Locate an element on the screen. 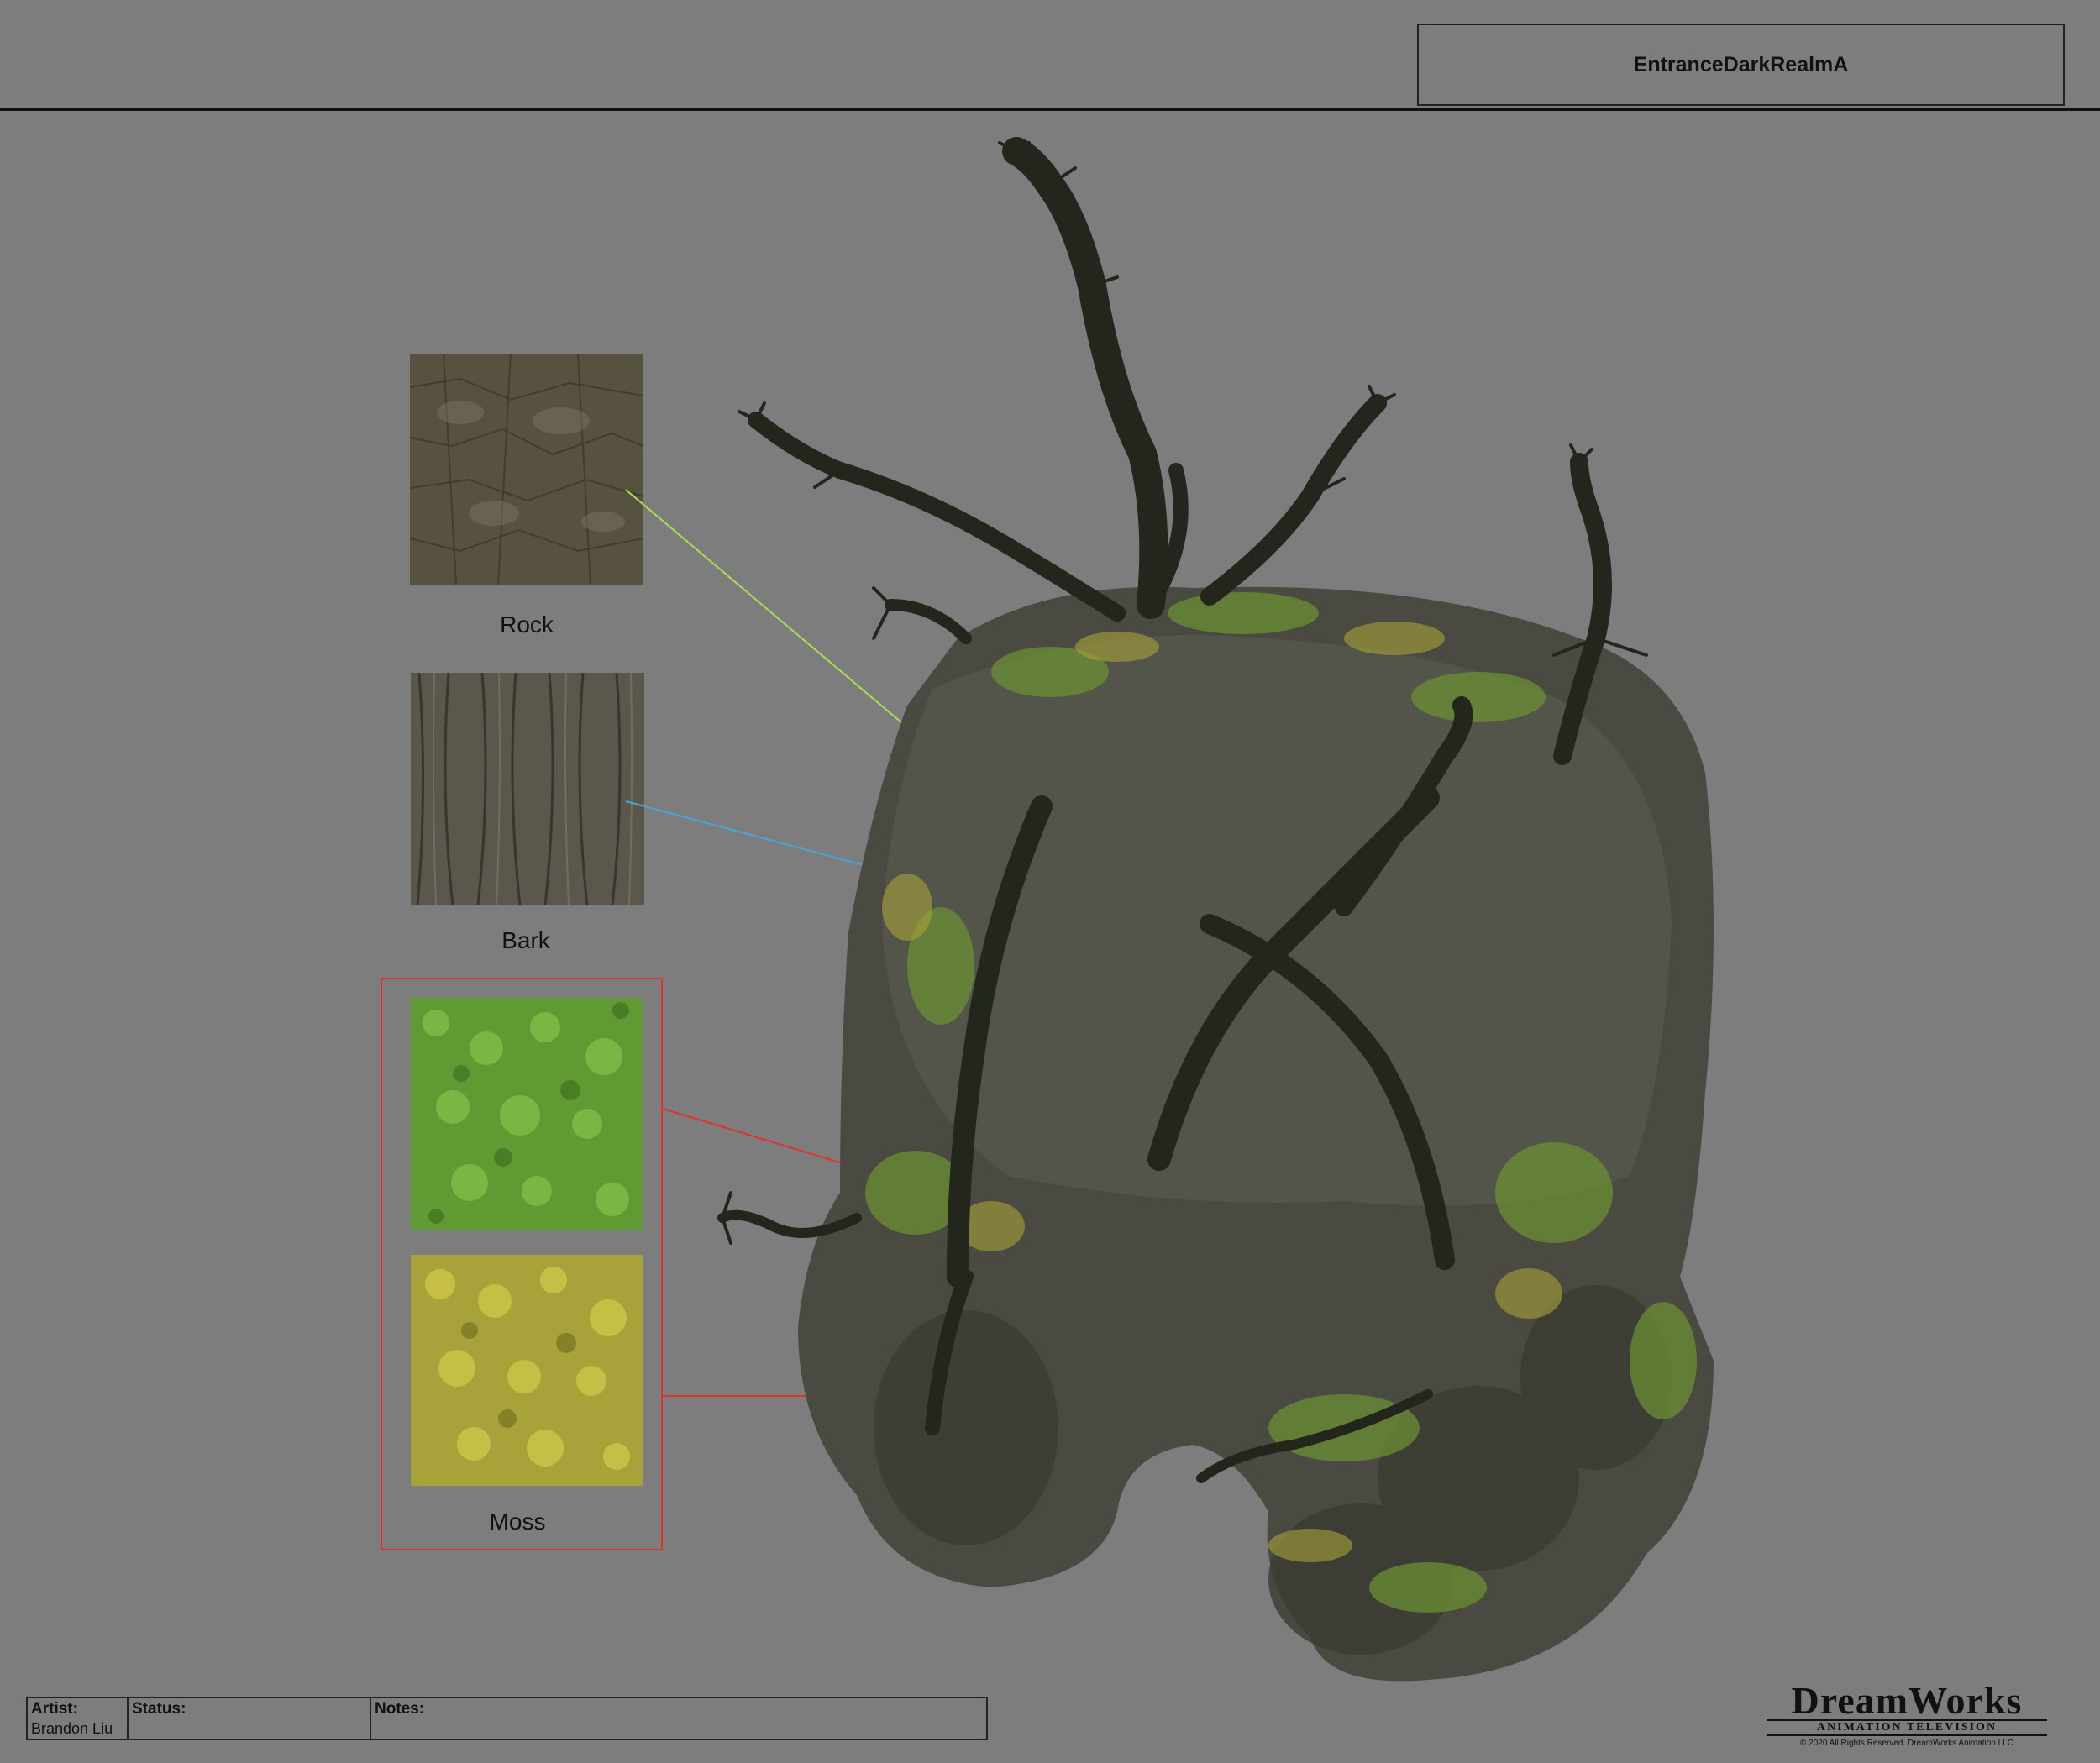 The image size is (2100, 1763). artist-value: Brandon Liu is located at coordinates (72, 1728).